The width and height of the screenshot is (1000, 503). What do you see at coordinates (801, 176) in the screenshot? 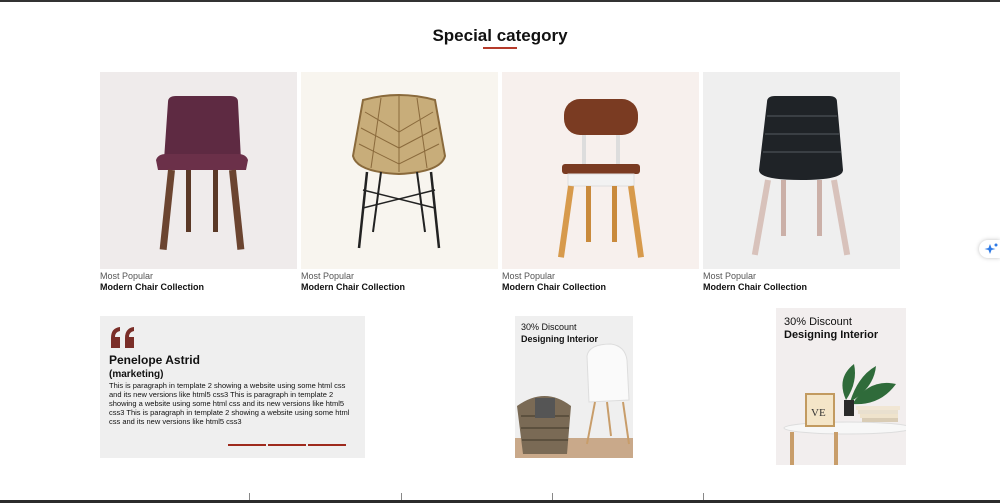
I see `black-chair-image` at bounding box center [801, 176].